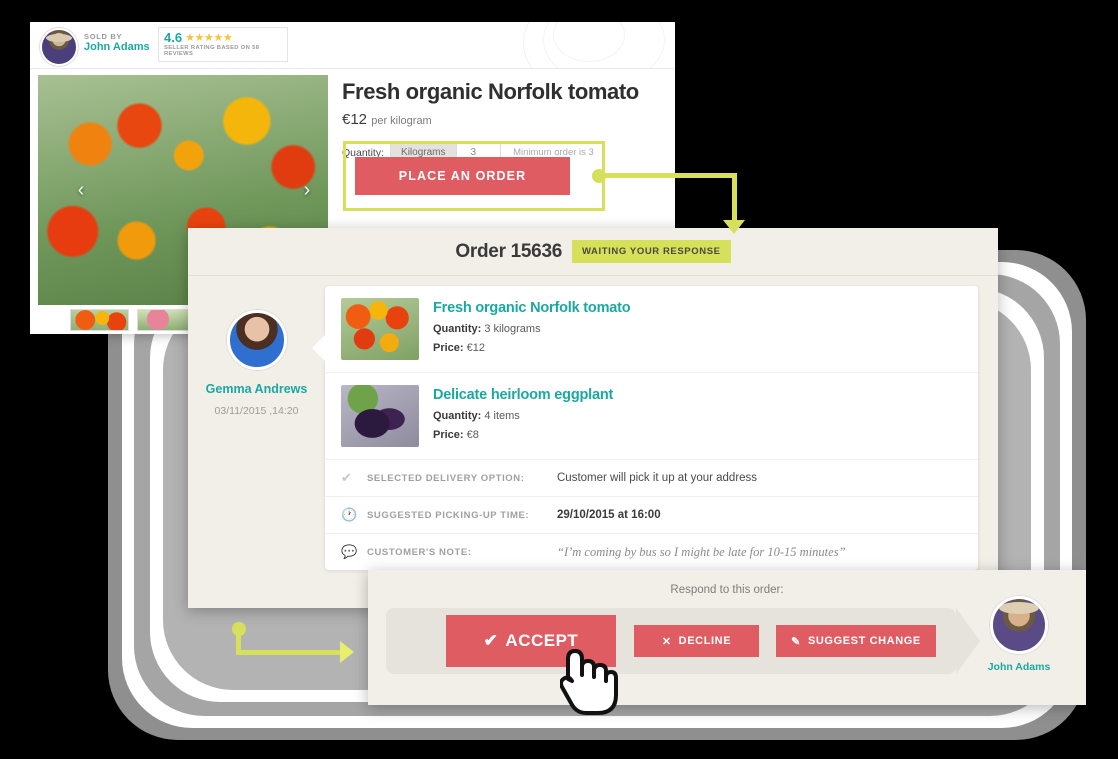  Describe the element at coordinates (490, 91) in the screenshot. I see `product-title: Fresh organic Norfolk tomato` at that location.